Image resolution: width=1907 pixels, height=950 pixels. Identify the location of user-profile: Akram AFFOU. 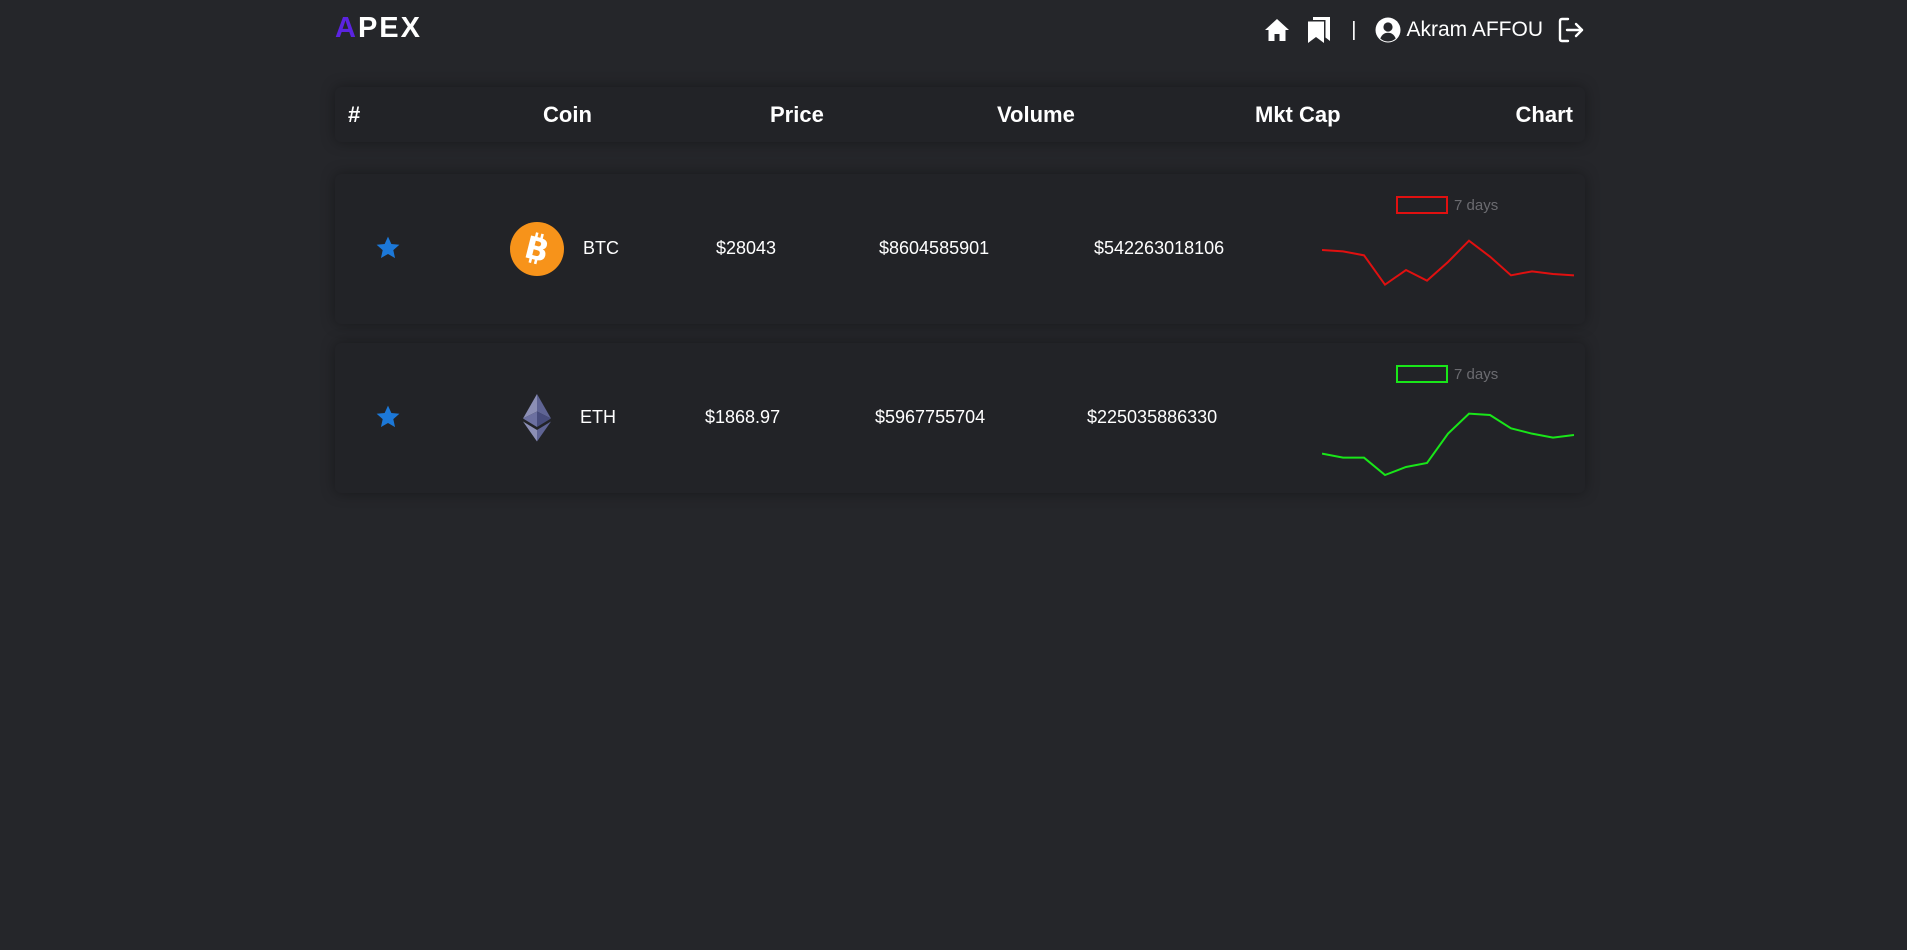
(1458, 30).